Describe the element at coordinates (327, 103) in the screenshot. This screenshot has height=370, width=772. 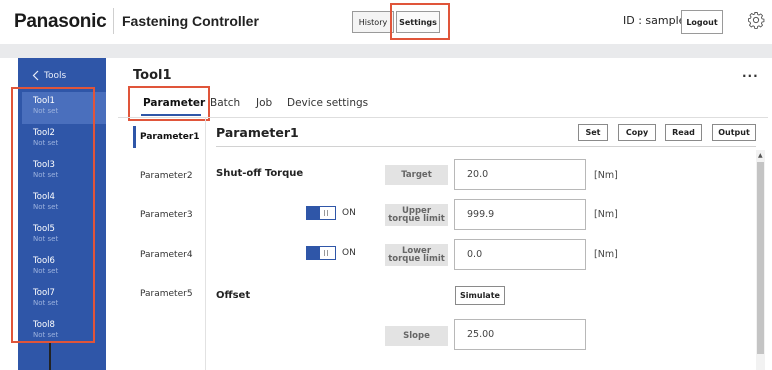
I see `tab-device-settings: Device settings` at that location.